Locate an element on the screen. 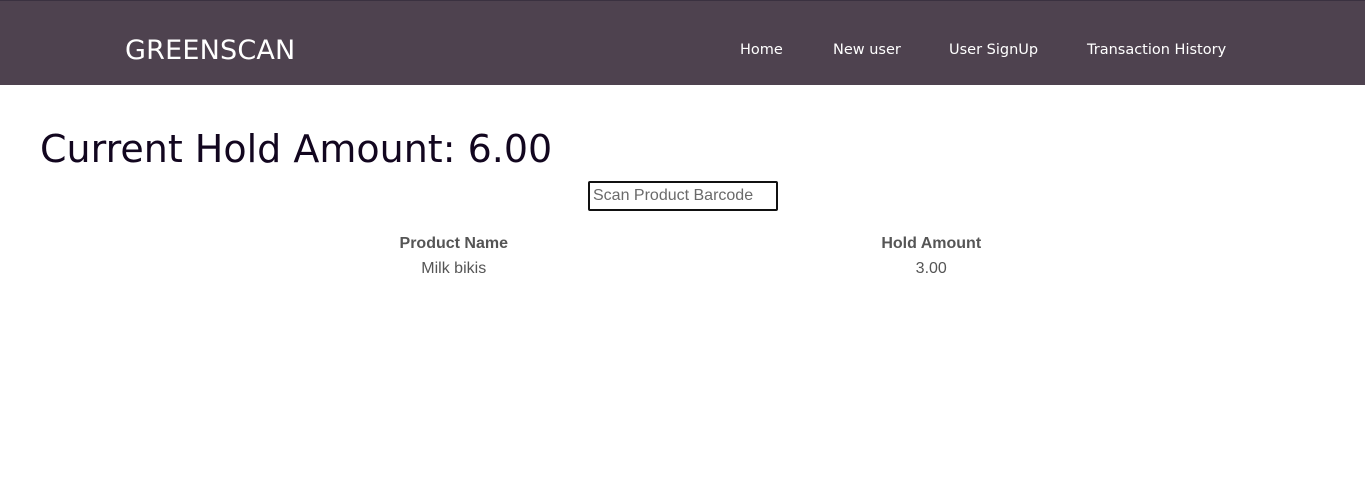 The height and width of the screenshot is (486, 1365). table-header-row: Product Name Hold Amount is located at coordinates (692, 244).